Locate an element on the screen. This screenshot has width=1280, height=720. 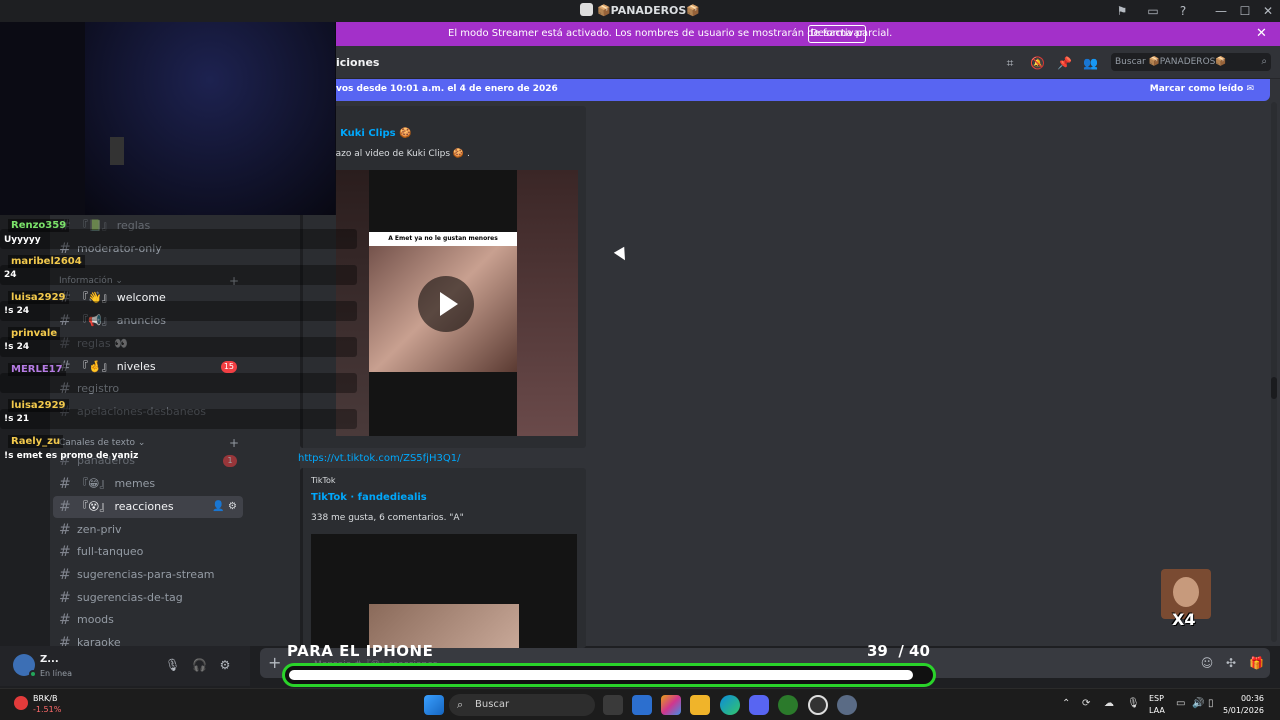
lang-code: ESP is located at coordinates (1156, 698).